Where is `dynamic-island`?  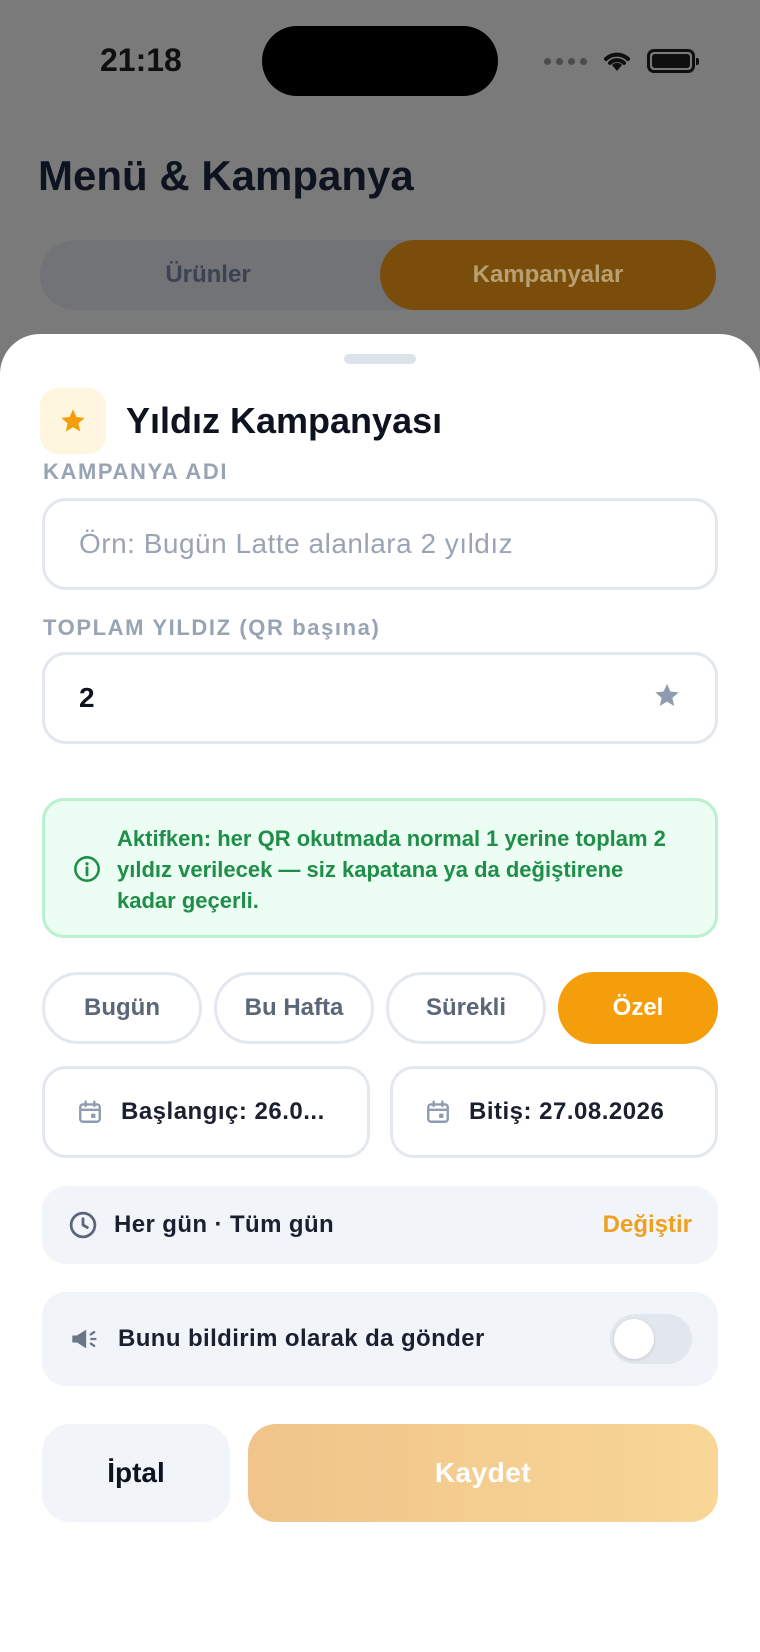
dynamic-island is located at coordinates (380, 61).